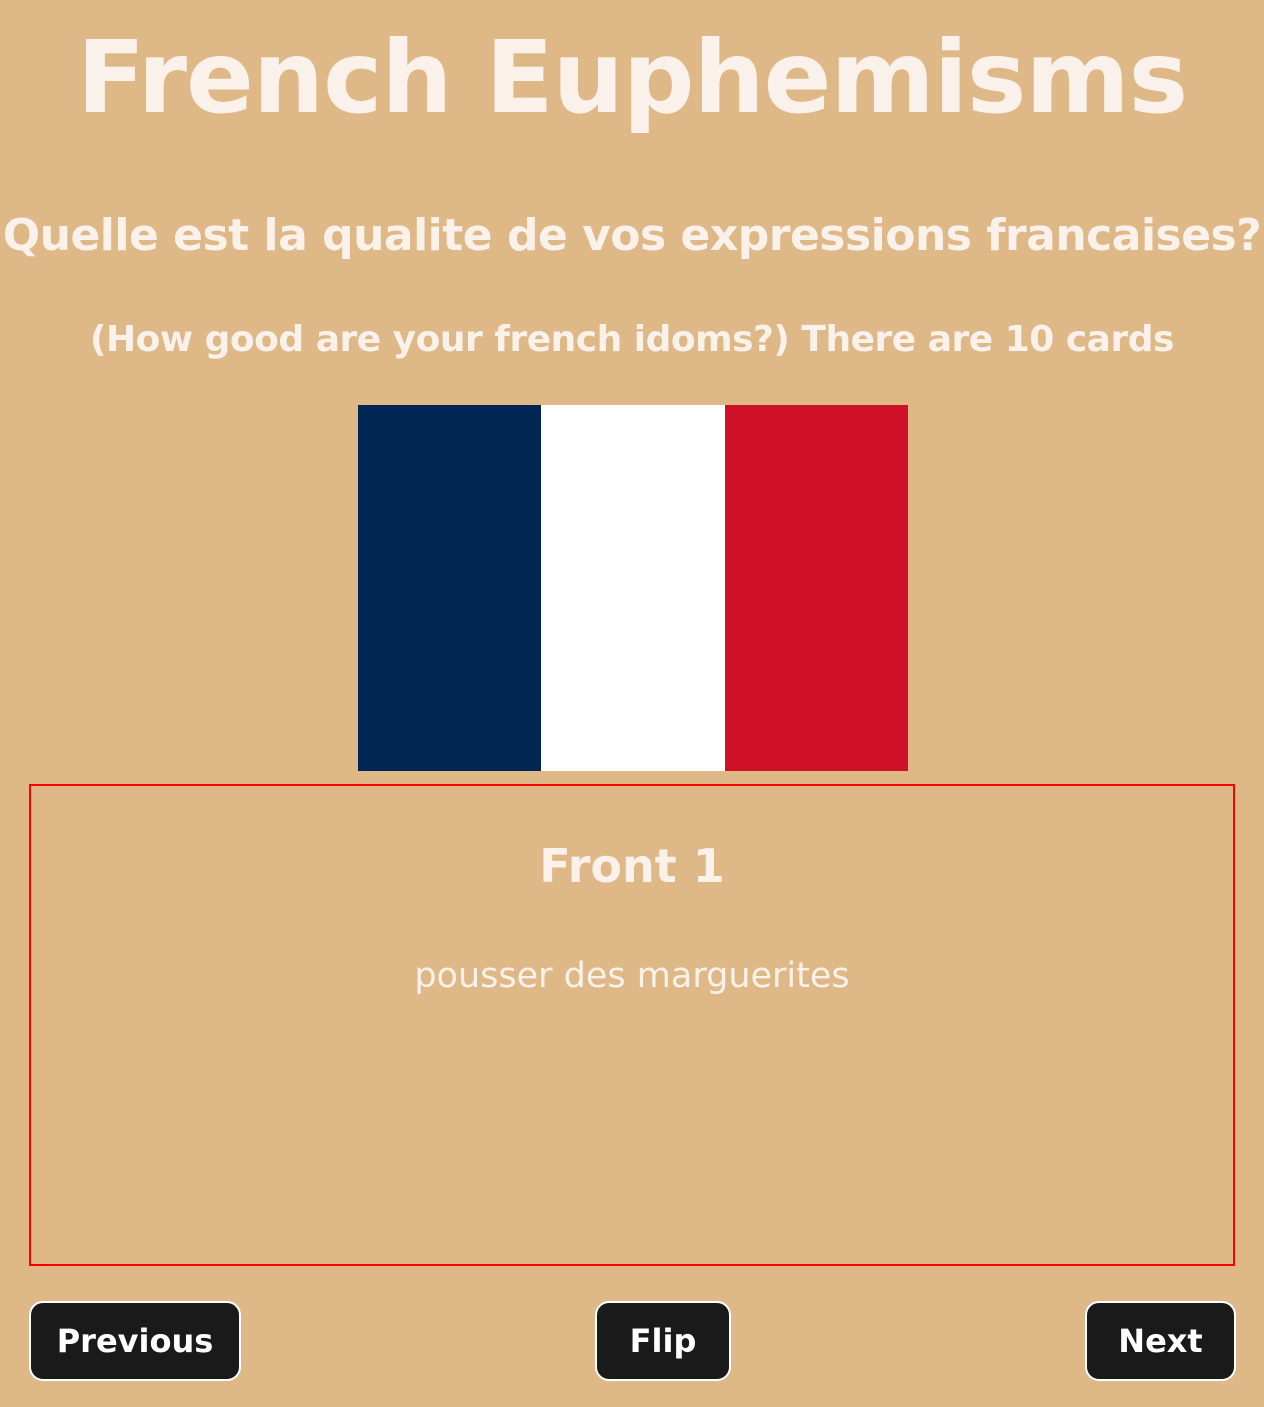  Describe the element at coordinates (632, 976) in the screenshot. I see `card-text: pousser des marguerites` at that location.